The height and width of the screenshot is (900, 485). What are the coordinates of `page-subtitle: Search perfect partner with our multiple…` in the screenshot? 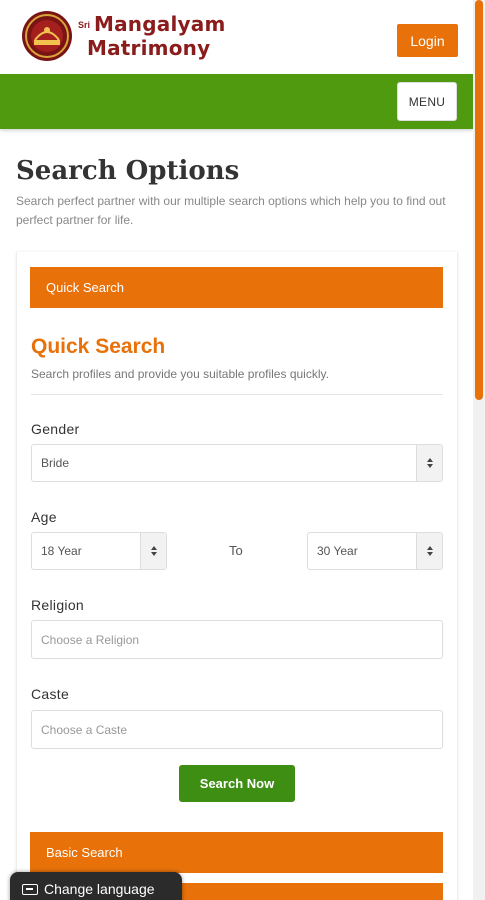 It's located at (231, 210).